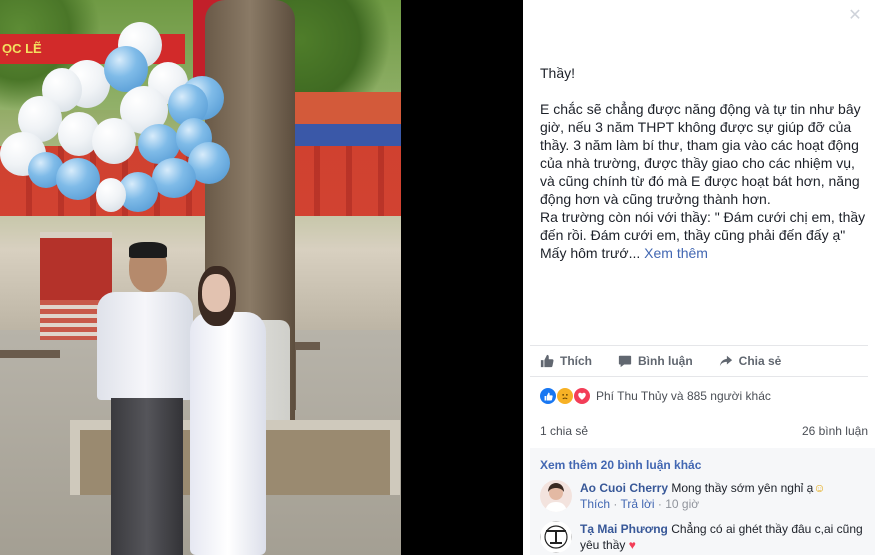 This screenshot has height=555, width=875. What do you see at coordinates (30, 354) in the screenshot?
I see `photo-desk` at bounding box center [30, 354].